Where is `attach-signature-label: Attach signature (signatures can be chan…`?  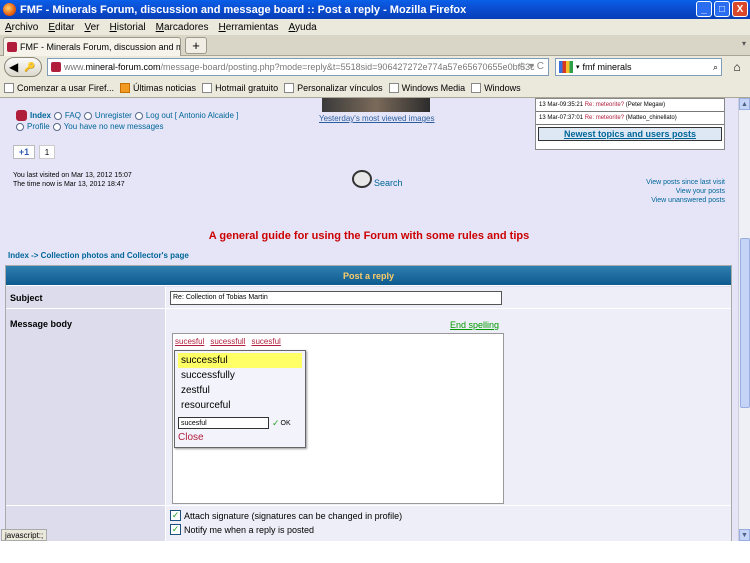 attach-signature-label: Attach signature (signatures can be chan… is located at coordinates (293, 515).